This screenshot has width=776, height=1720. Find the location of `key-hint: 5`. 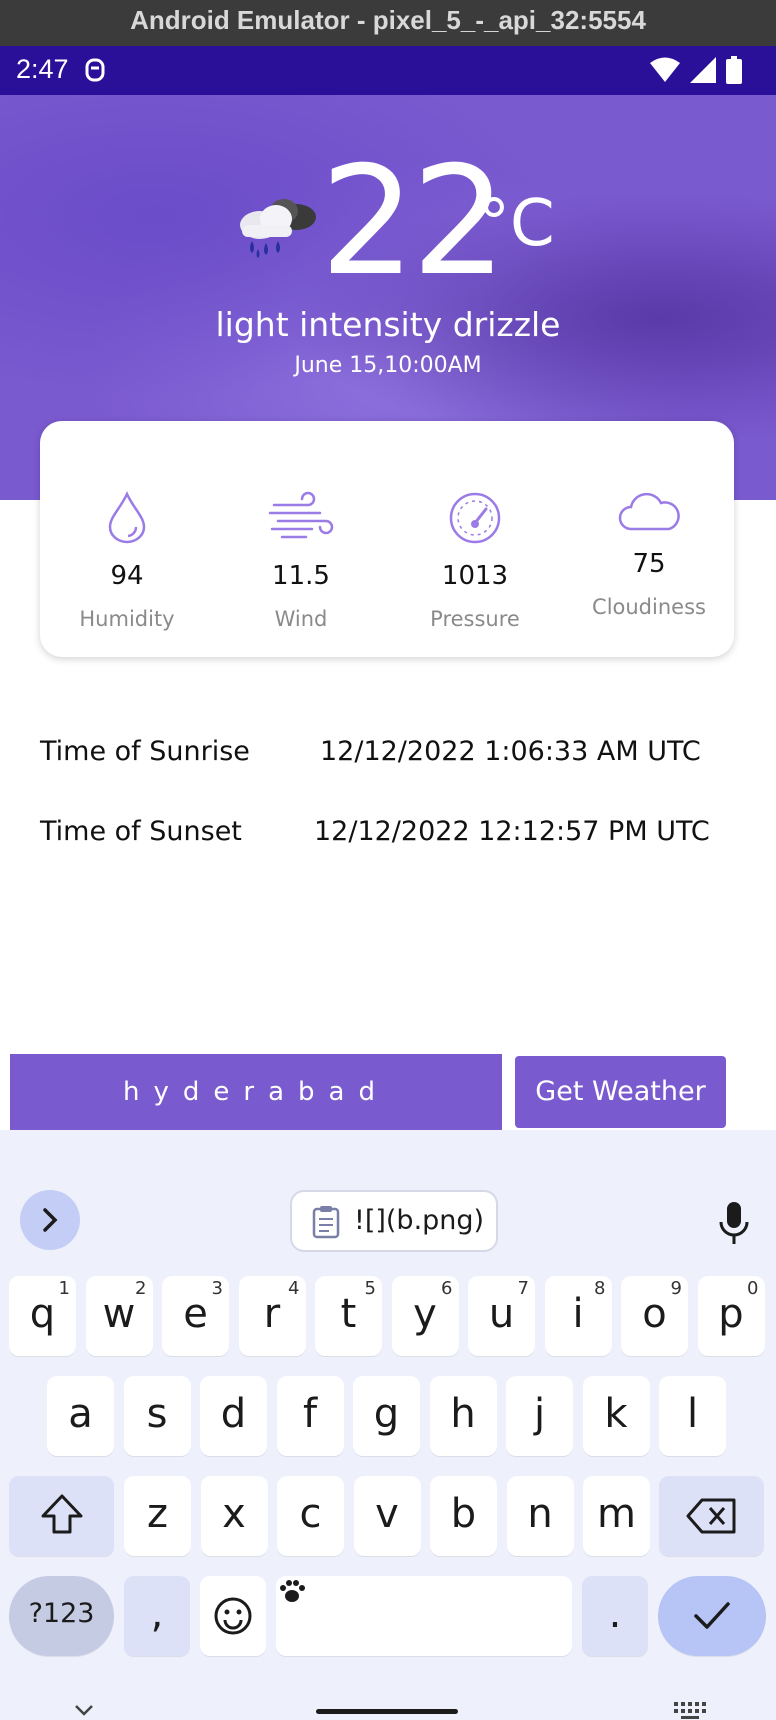

key-hint: 5 is located at coordinates (370, 1288).